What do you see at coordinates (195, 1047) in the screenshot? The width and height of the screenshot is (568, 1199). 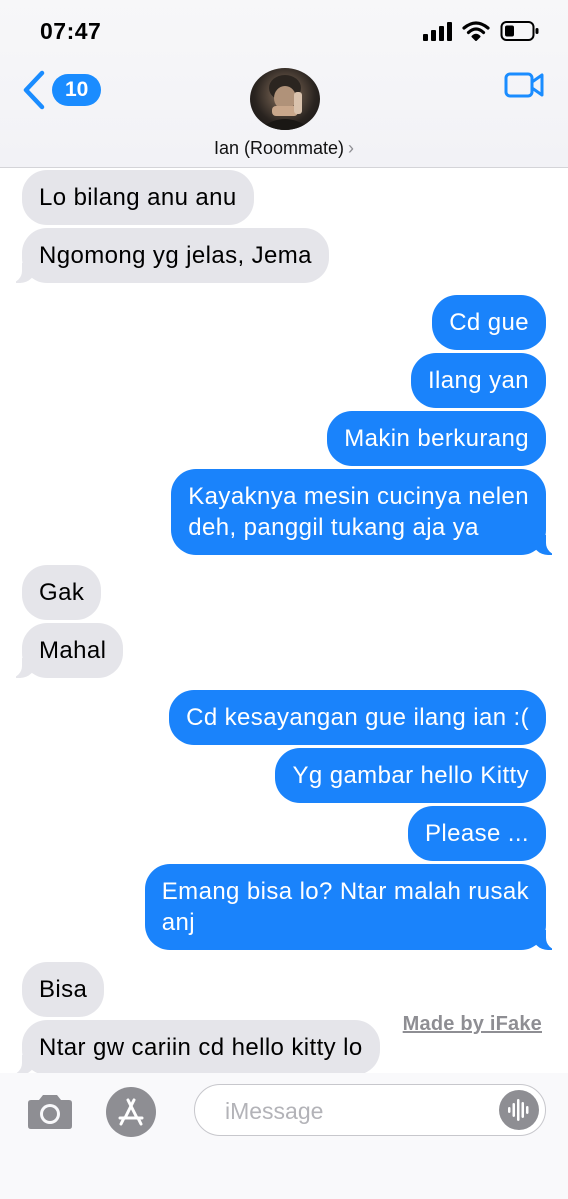 I see `message-incoming: Ntar gw cariin cd hello kitty lo` at bounding box center [195, 1047].